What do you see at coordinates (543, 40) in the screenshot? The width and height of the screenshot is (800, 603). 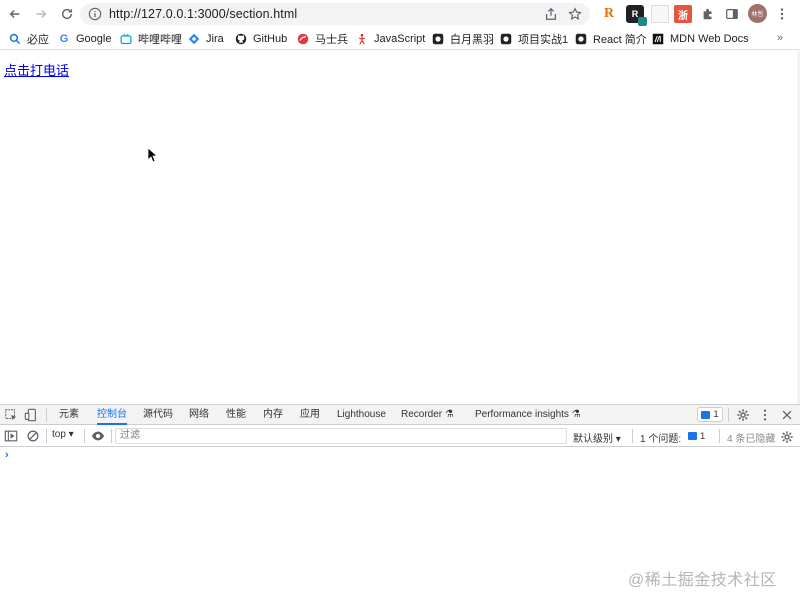 I see `bookmark-label: 项目实战1` at bounding box center [543, 40].